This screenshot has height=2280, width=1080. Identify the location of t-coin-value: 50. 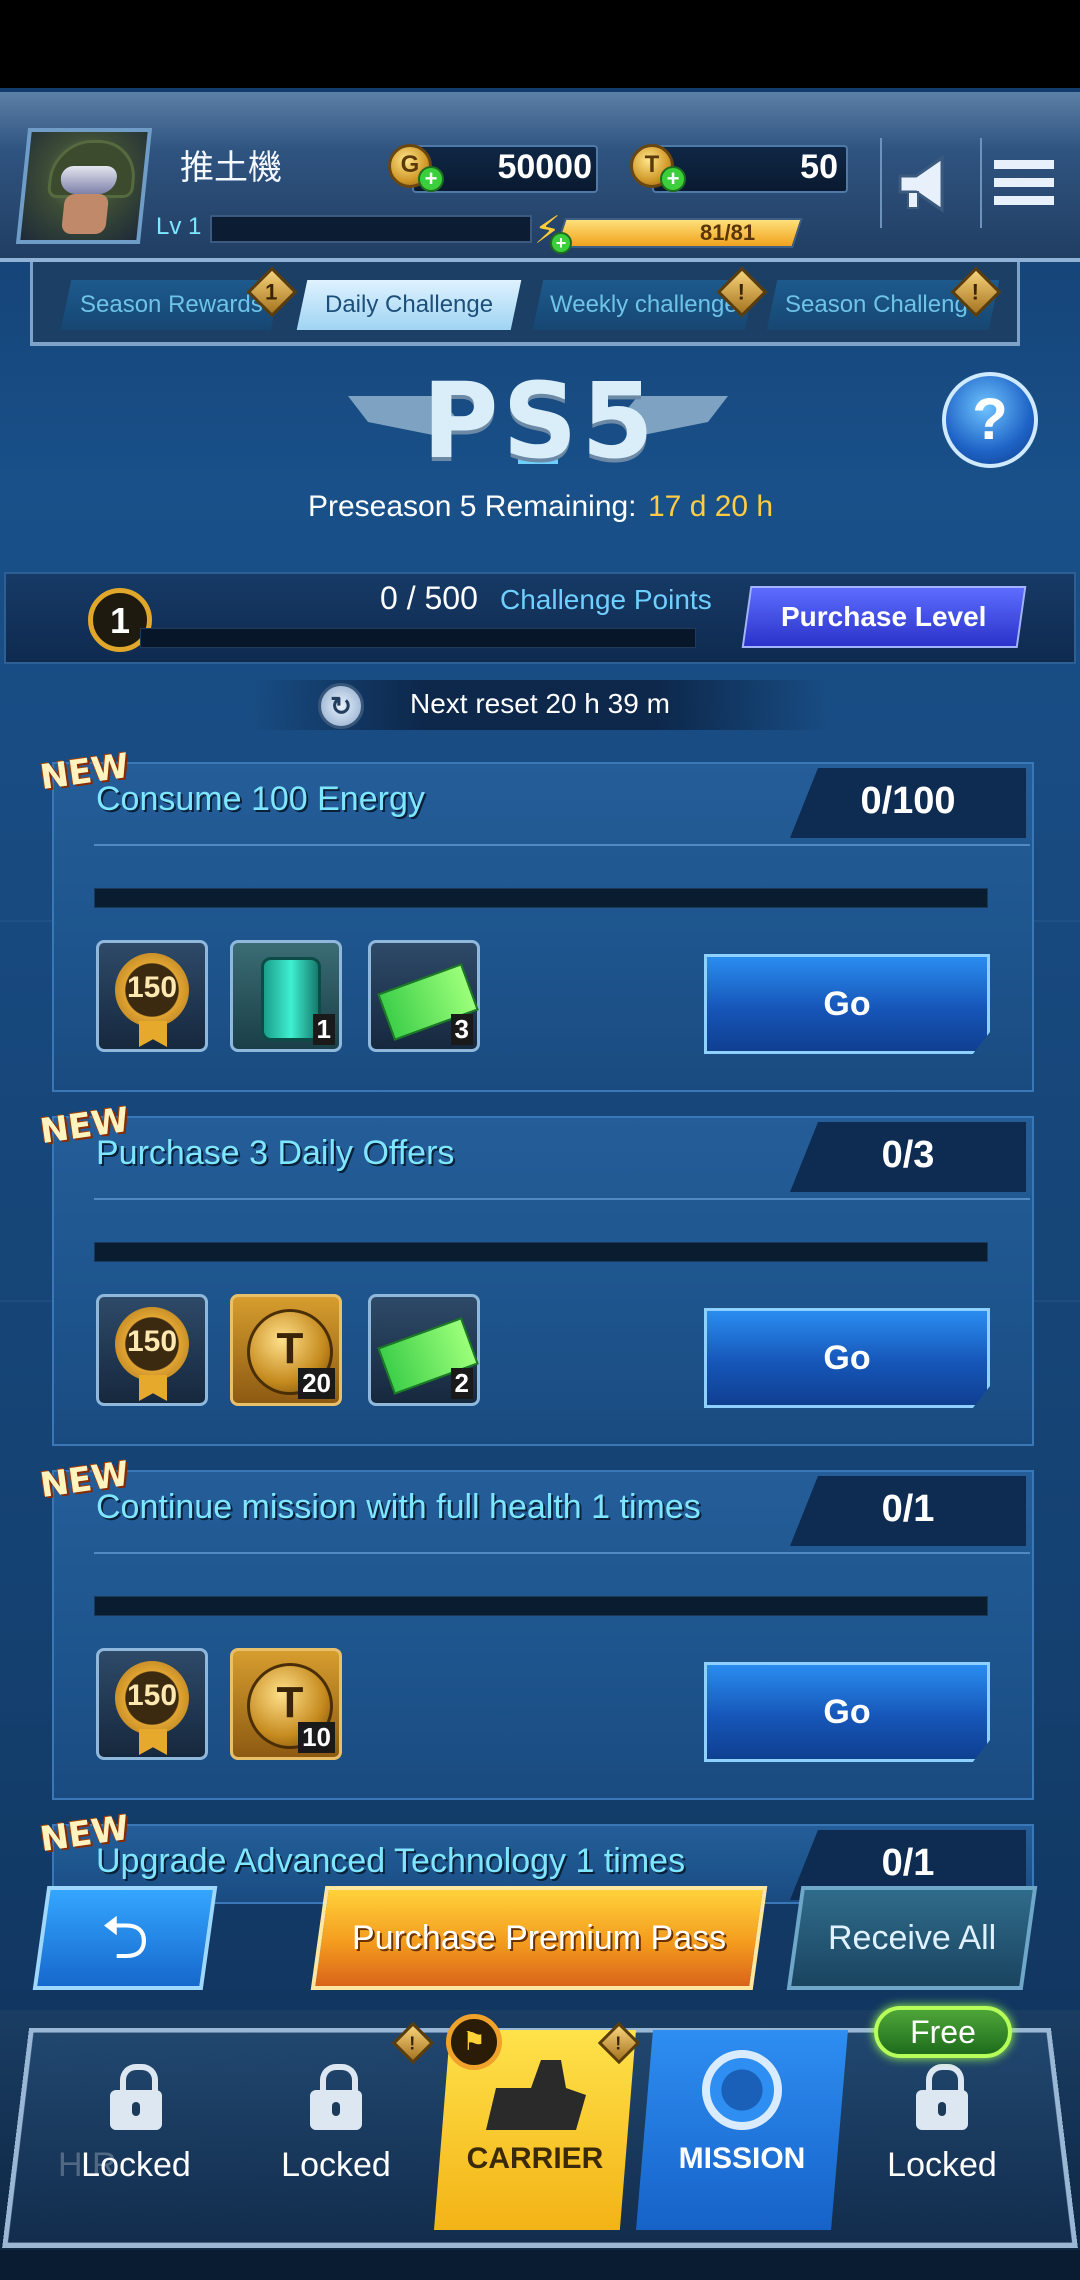
(819, 167).